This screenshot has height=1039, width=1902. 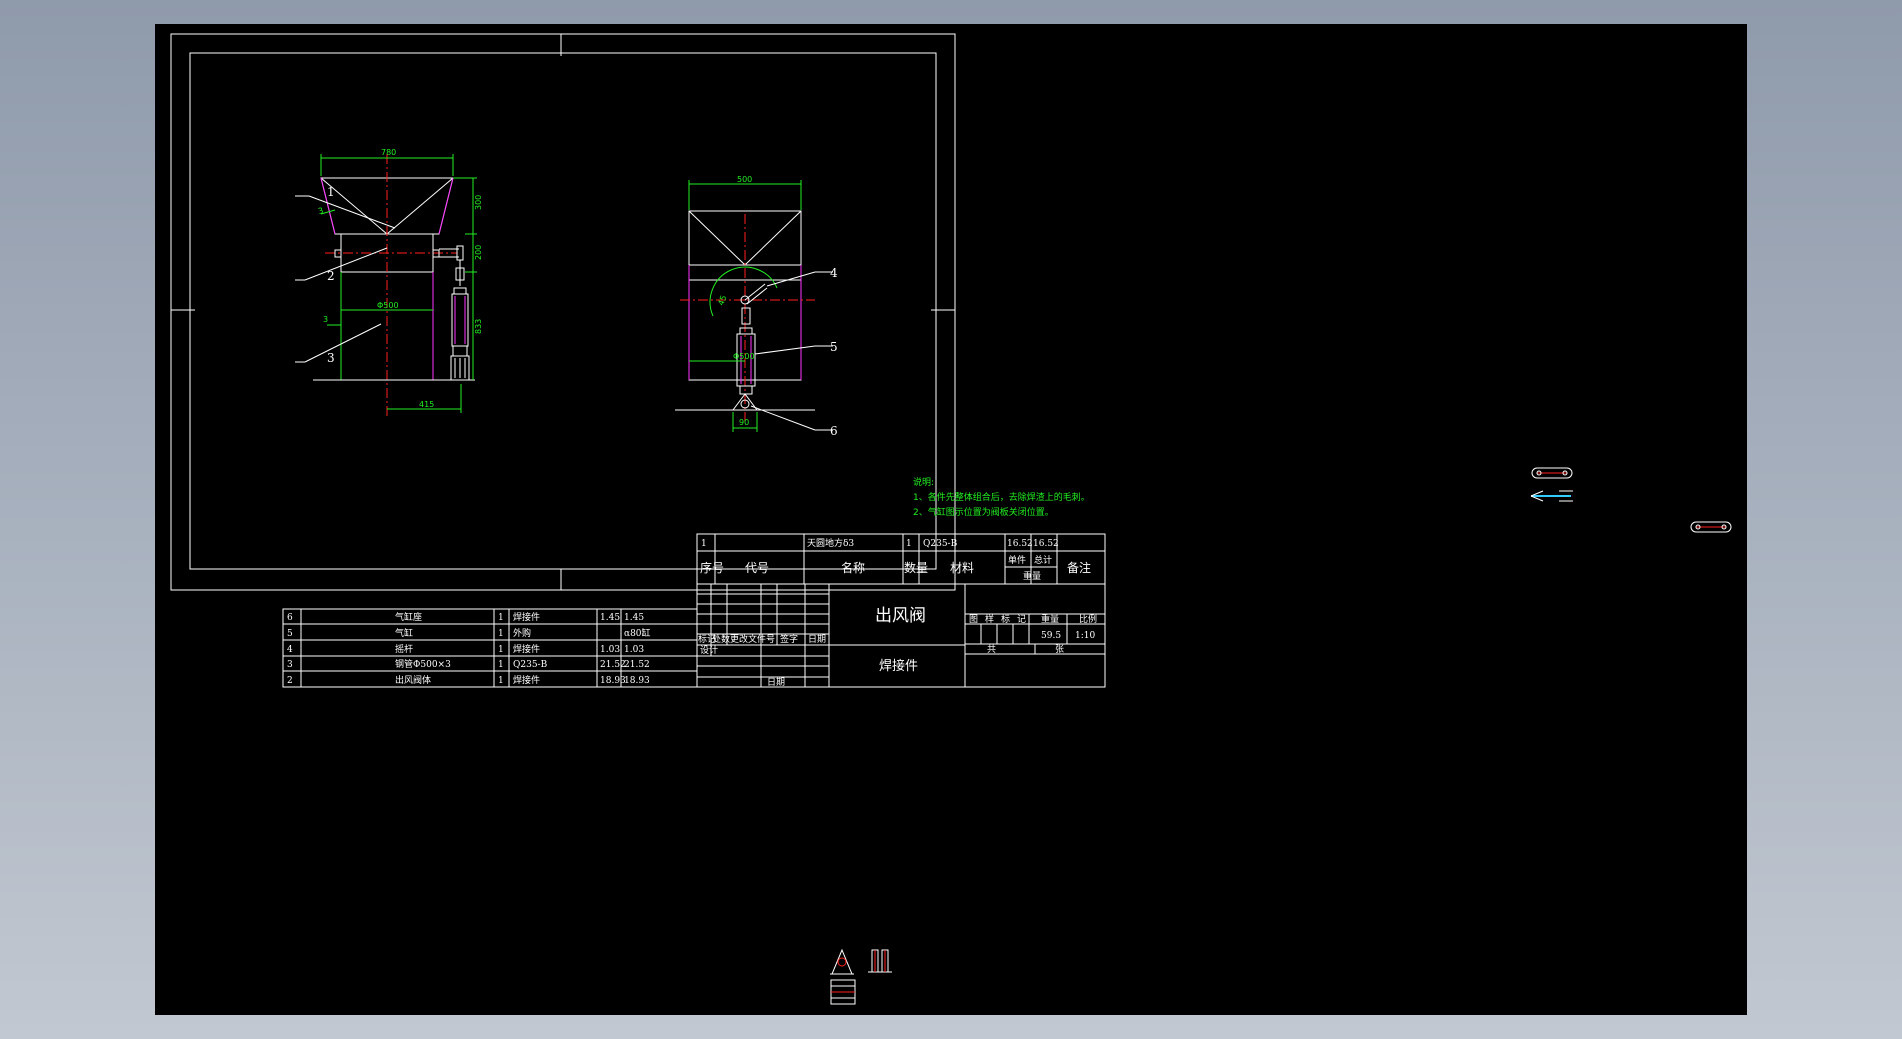 What do you see at coordinates (834, 431) in the screenshot?
I see `callout-6: 6` at bounding box center [834, 431].